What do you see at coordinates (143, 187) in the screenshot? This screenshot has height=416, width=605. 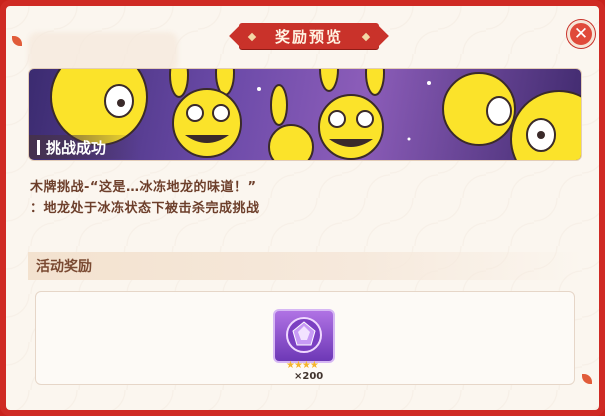 I see `challenge-description-line1: 木牌挑战-“这是…冰冻地龙的味道！”` at bounding box center [143, 187].